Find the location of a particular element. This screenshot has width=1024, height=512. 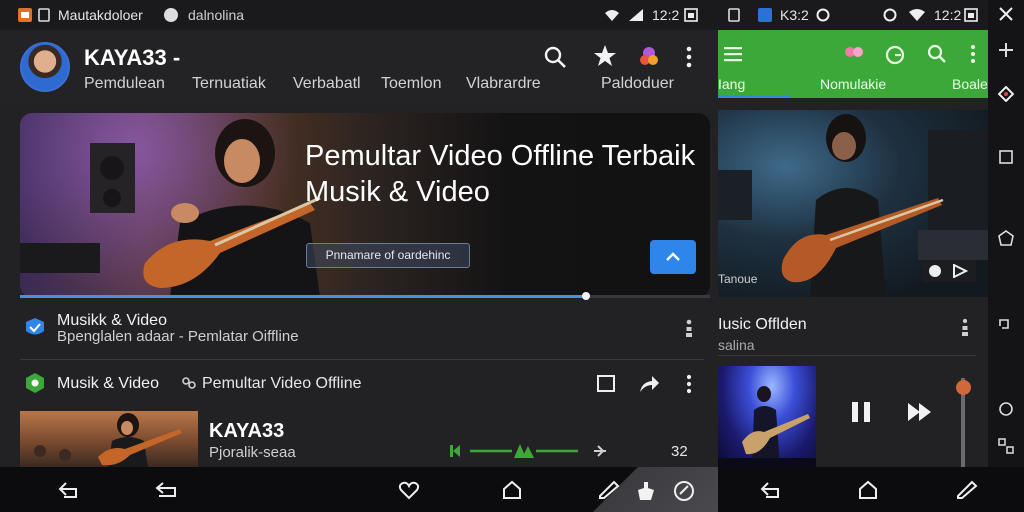

refresh-icon is located at coordinates (895, 55).